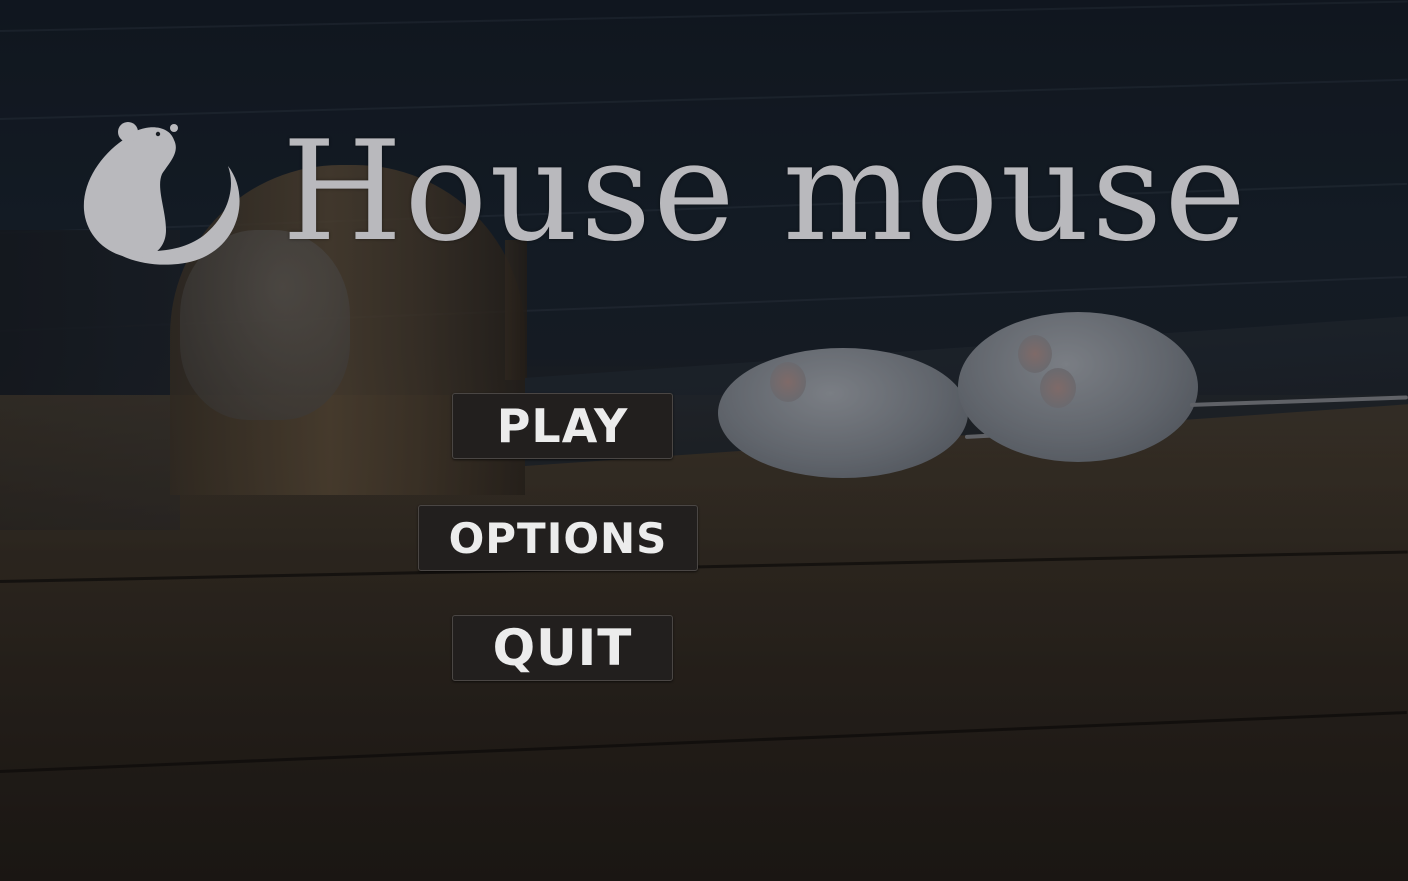  What do you see at coordinates (558, 538) in the screenshot?
I see `options-button: OPTIONS` at bounding box center [558, 538].